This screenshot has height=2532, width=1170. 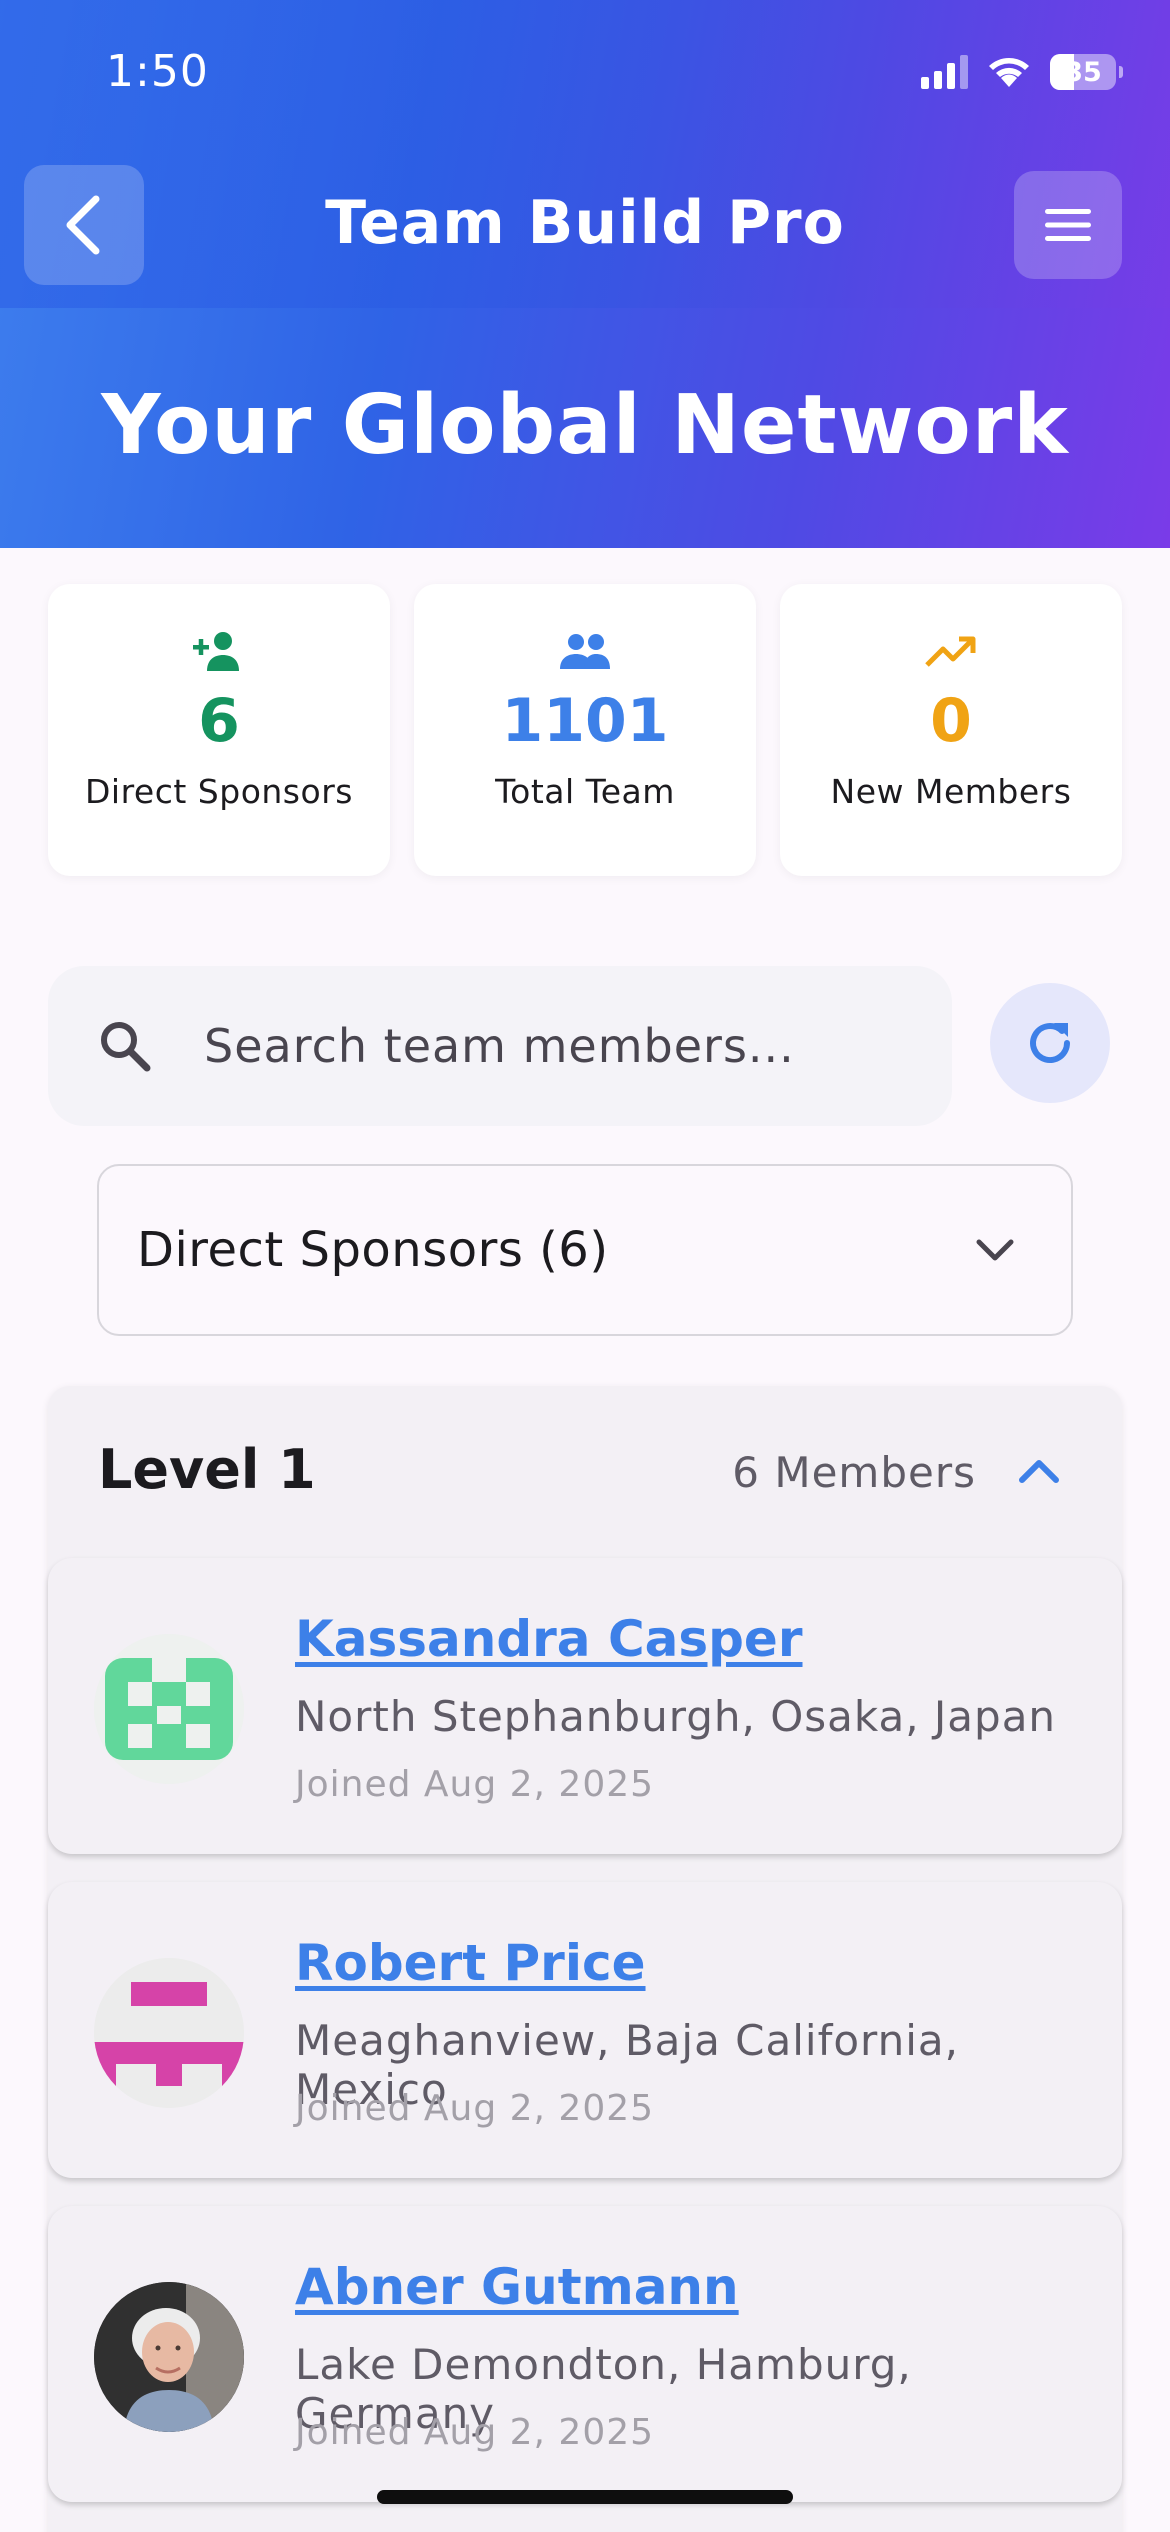 What do you see at coordinates (157, 71) in the screenshot?
I see `status-time: 1:50` at bounding box center [157, 71].